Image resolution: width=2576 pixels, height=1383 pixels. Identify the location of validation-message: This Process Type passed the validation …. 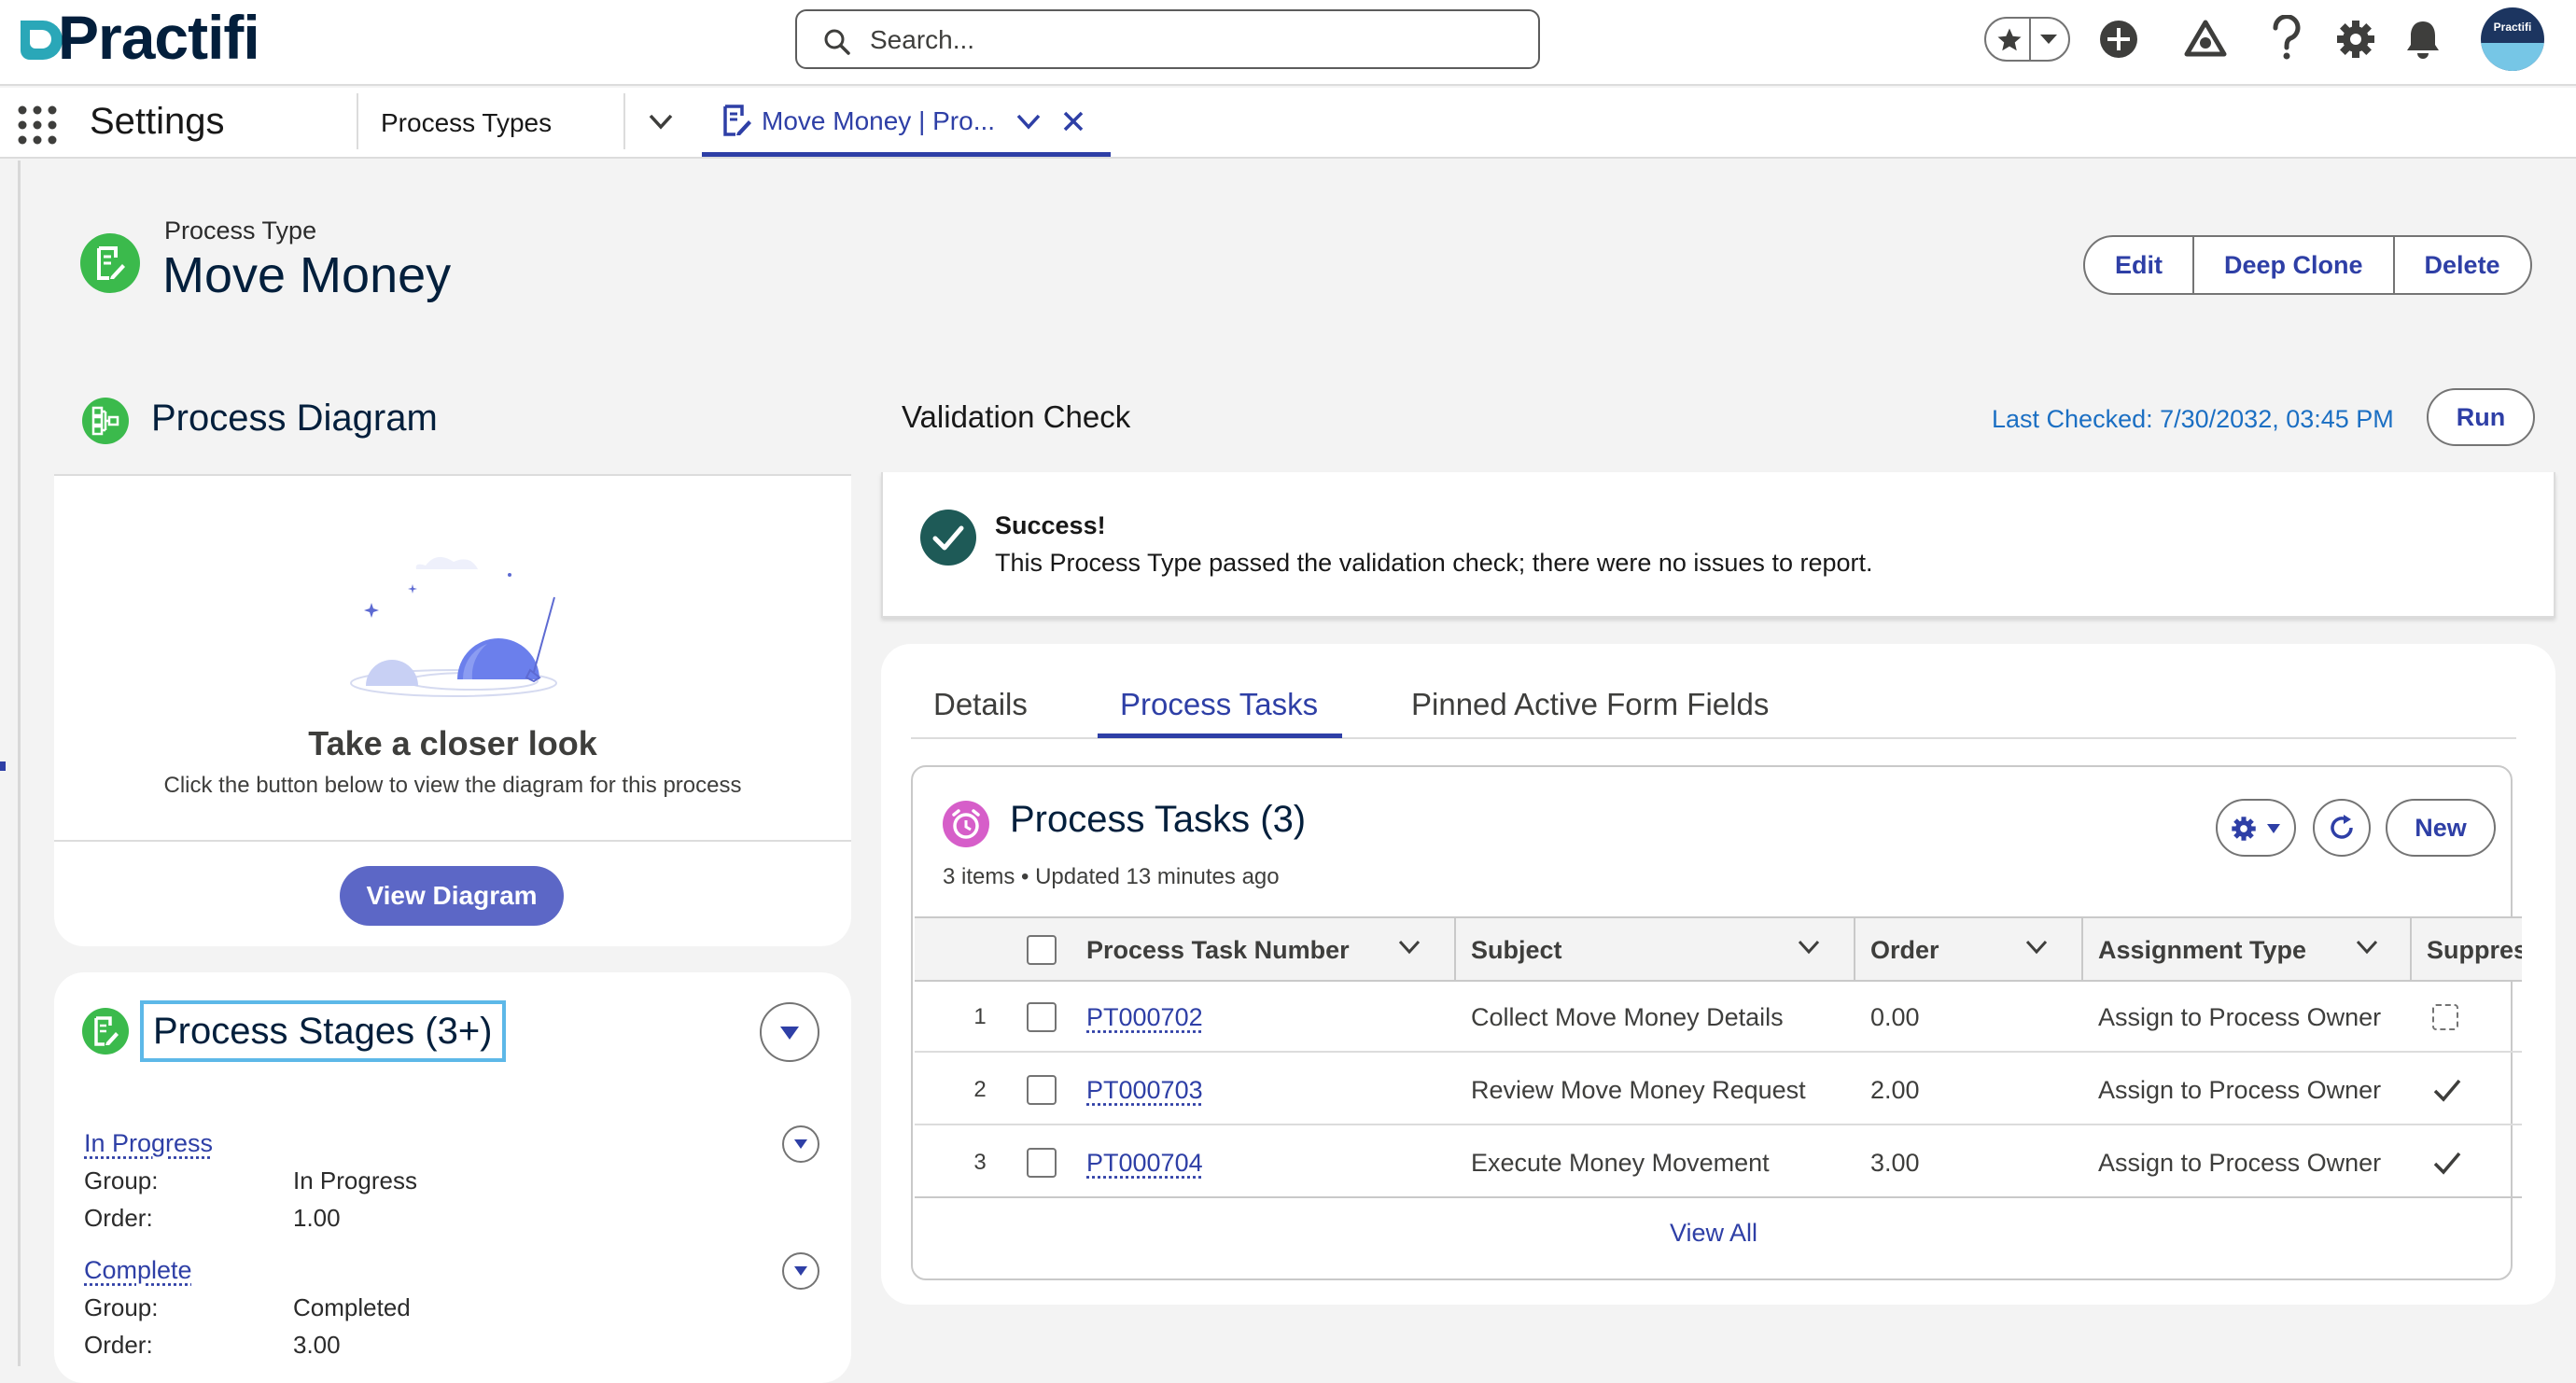
(1434, 563).